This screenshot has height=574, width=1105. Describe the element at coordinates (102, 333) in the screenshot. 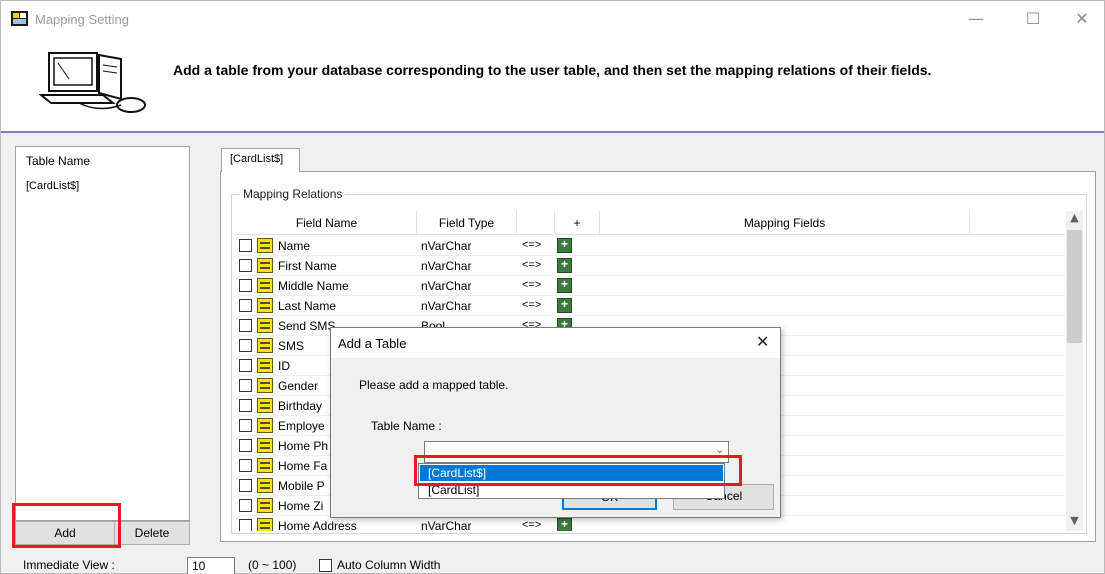

I see `table-list-panel: Table Name [CardList$]` at that location.